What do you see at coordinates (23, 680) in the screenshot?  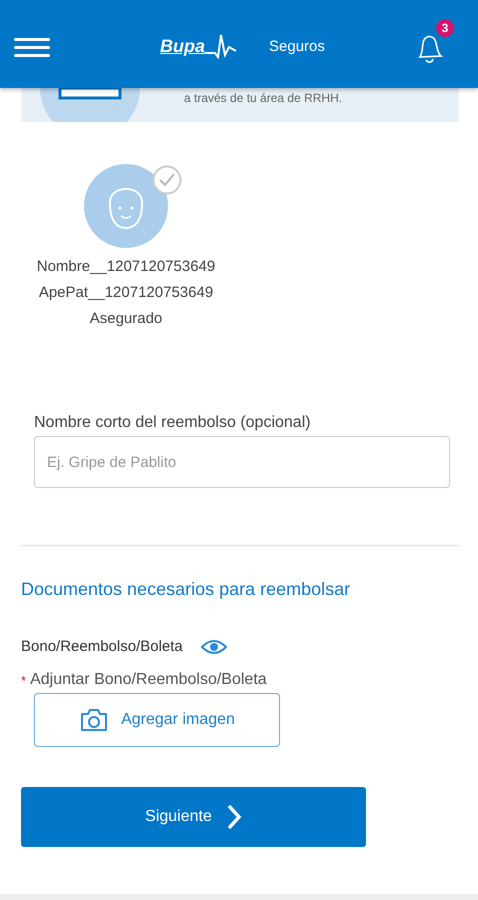 I see `required-mark: *` at bounding box center [23, 680].